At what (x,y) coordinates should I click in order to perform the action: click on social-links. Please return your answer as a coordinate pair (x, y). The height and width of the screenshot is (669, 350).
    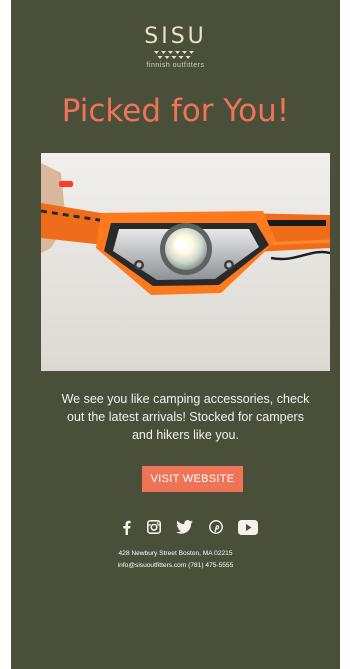
    Looking at the image, I should click on (190, 527).